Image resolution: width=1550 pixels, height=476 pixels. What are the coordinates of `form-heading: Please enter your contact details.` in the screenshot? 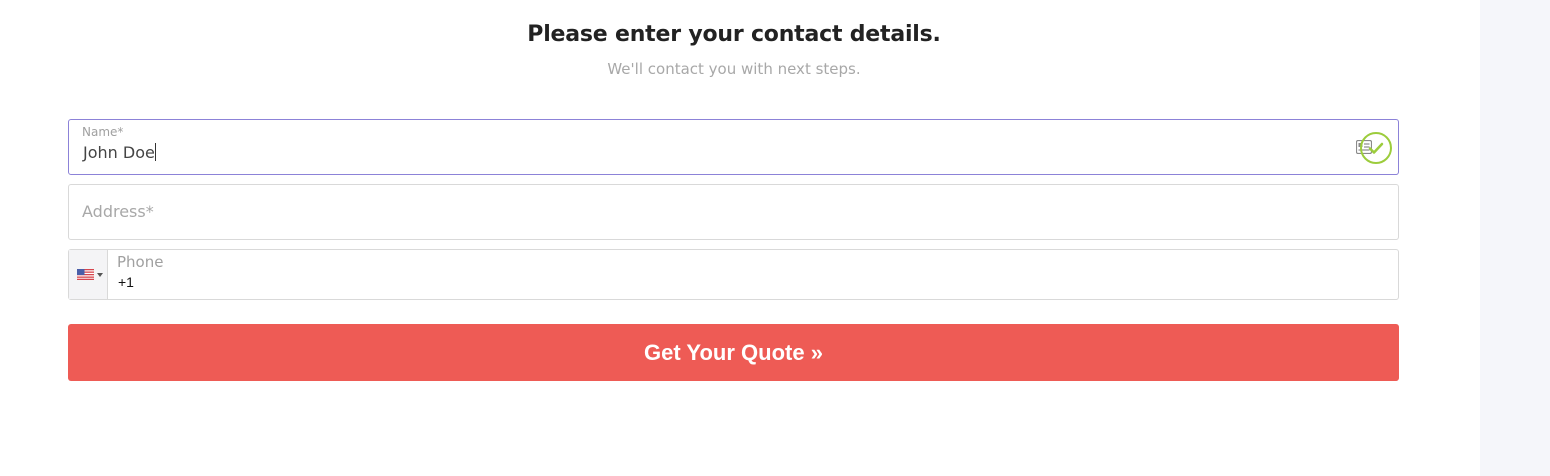 It's located at (734, 34).